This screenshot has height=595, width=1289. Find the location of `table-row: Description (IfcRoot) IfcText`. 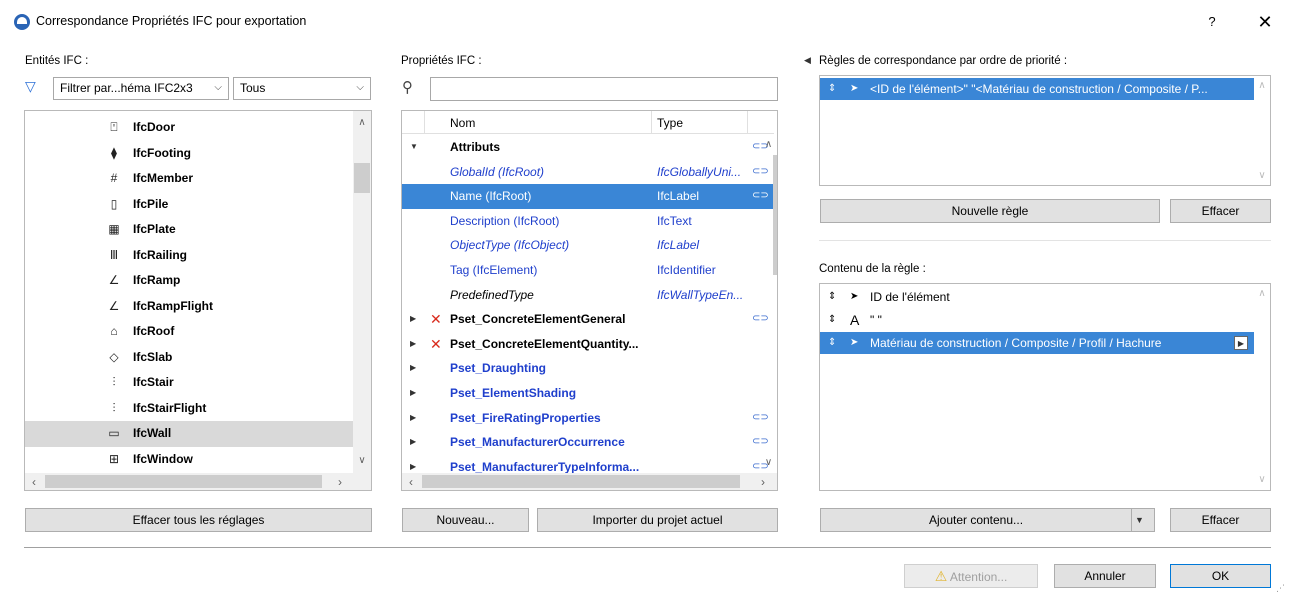

table-row: Description (IfcRoot) IfcText is located at coordinates (588, 221).